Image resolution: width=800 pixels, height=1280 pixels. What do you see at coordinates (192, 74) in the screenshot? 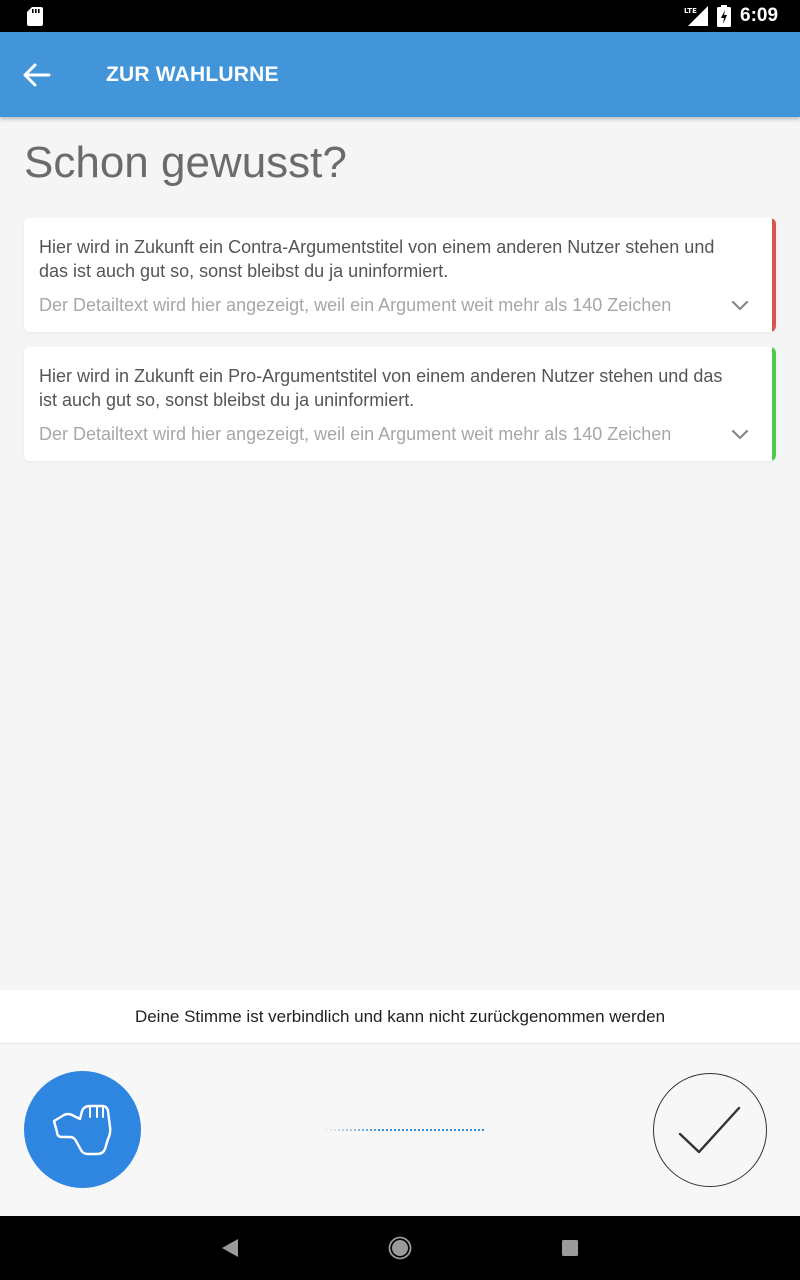
I see `app-bar-title: ZUR WAHLURNE` at bounding box center [192, 74].